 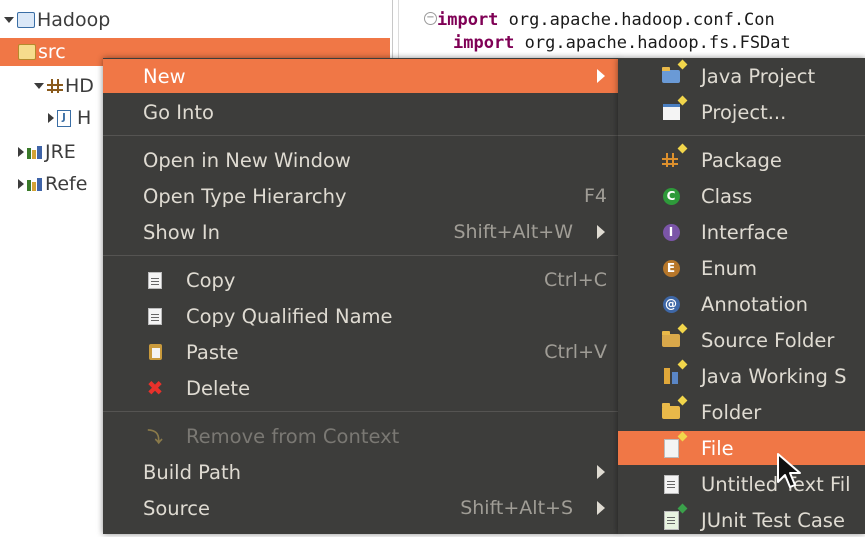 What do you see at coordinates (674, 517) in the screenshot?
I see `junit-test-case-icon` at bounding box center [674, 517].